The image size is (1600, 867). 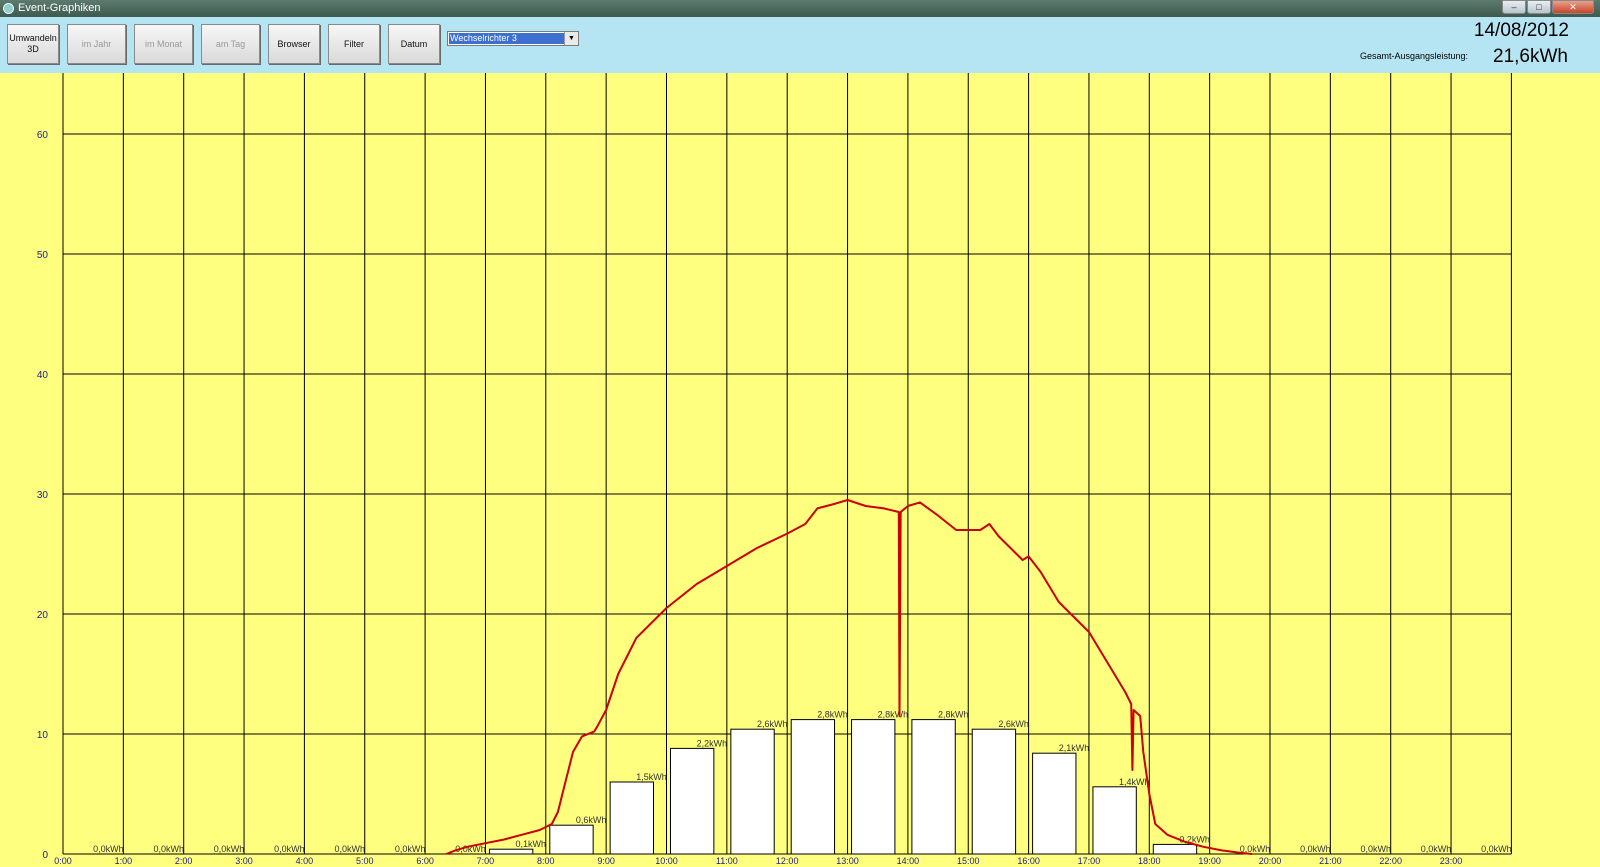 What do you see at coordinates (546, 861) in the screenshot?
I see `x-tick-label: 8:00` at bounding box center [546, 861].